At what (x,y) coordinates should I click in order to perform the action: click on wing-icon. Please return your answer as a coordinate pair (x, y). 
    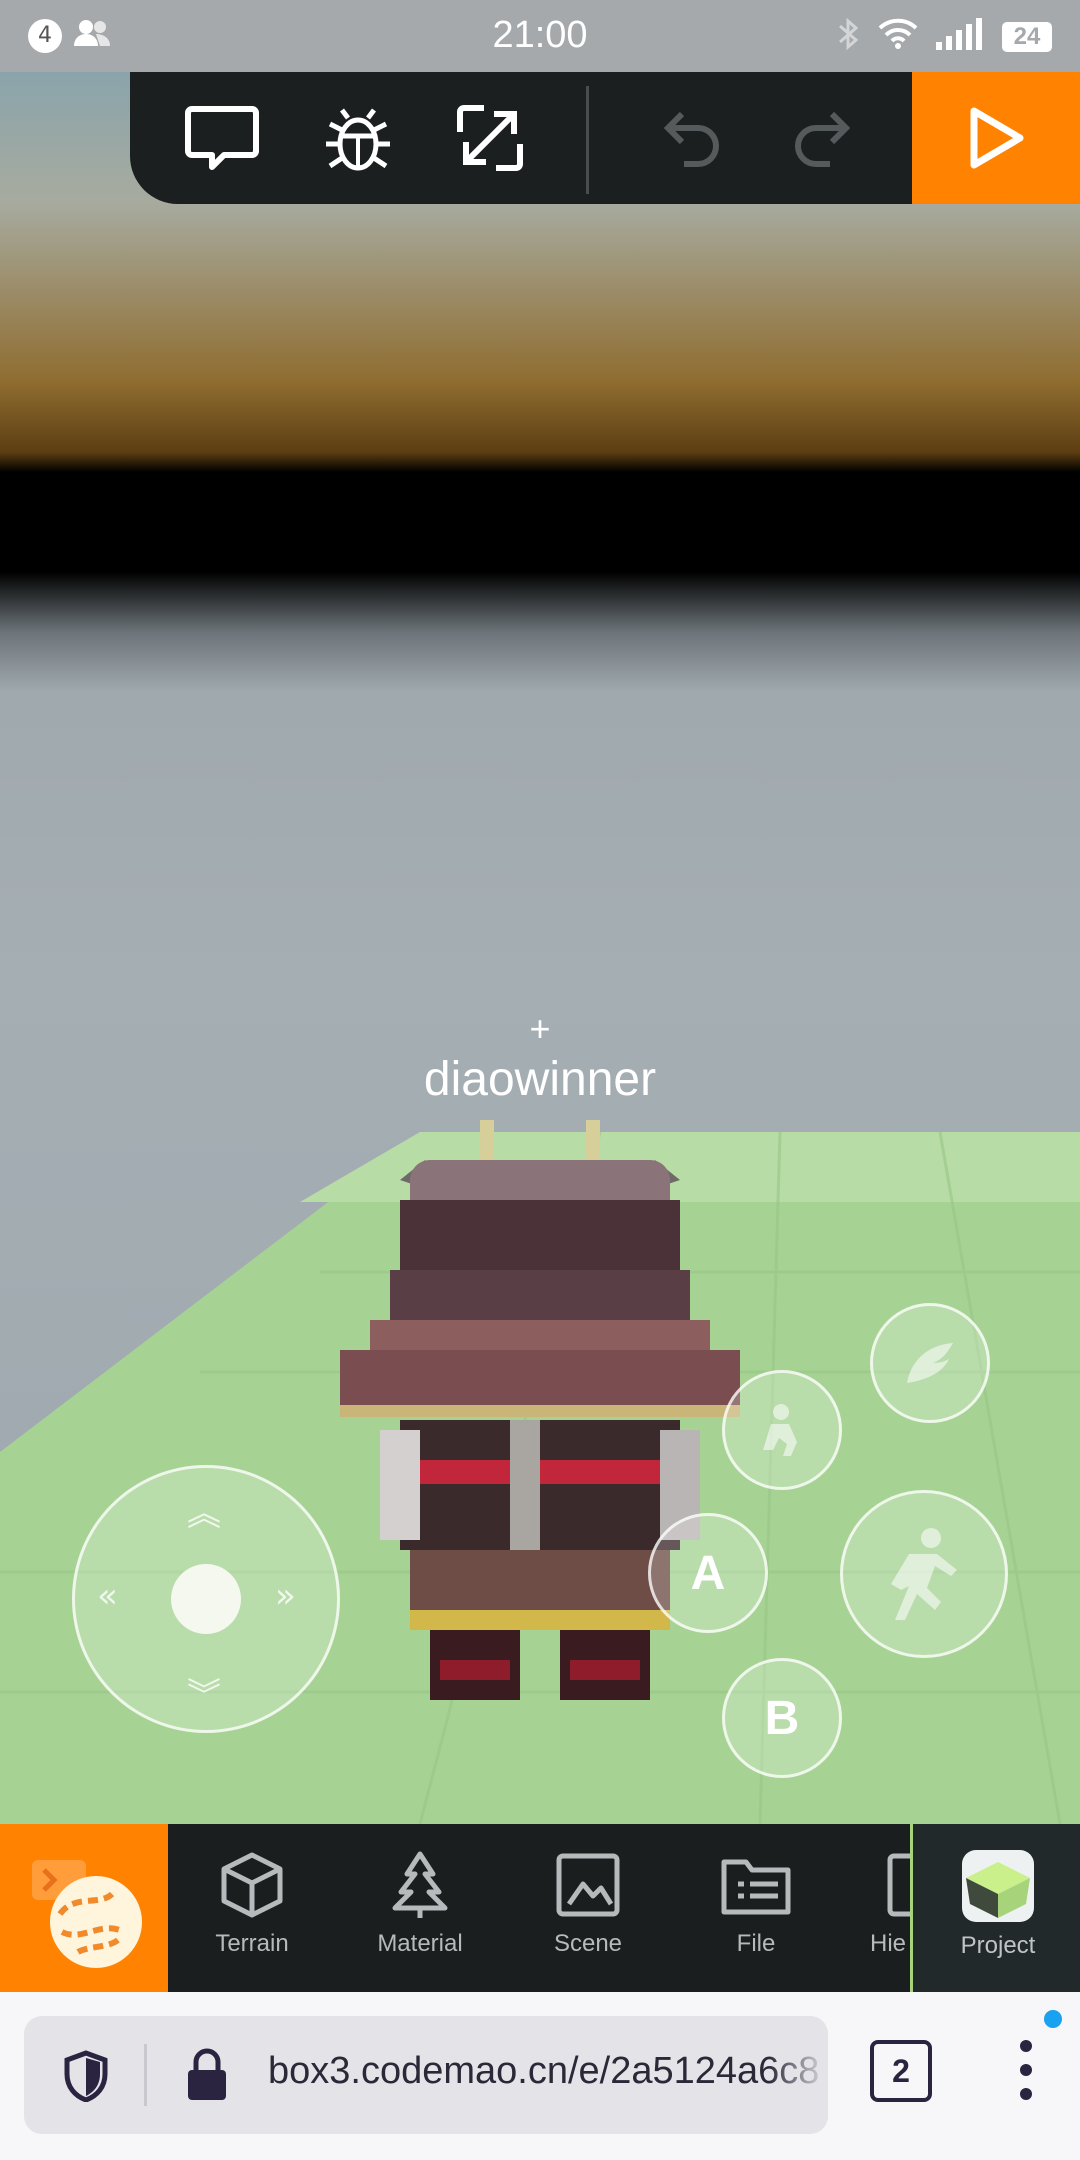
    Looking at the image, I should click on (930, 1363).